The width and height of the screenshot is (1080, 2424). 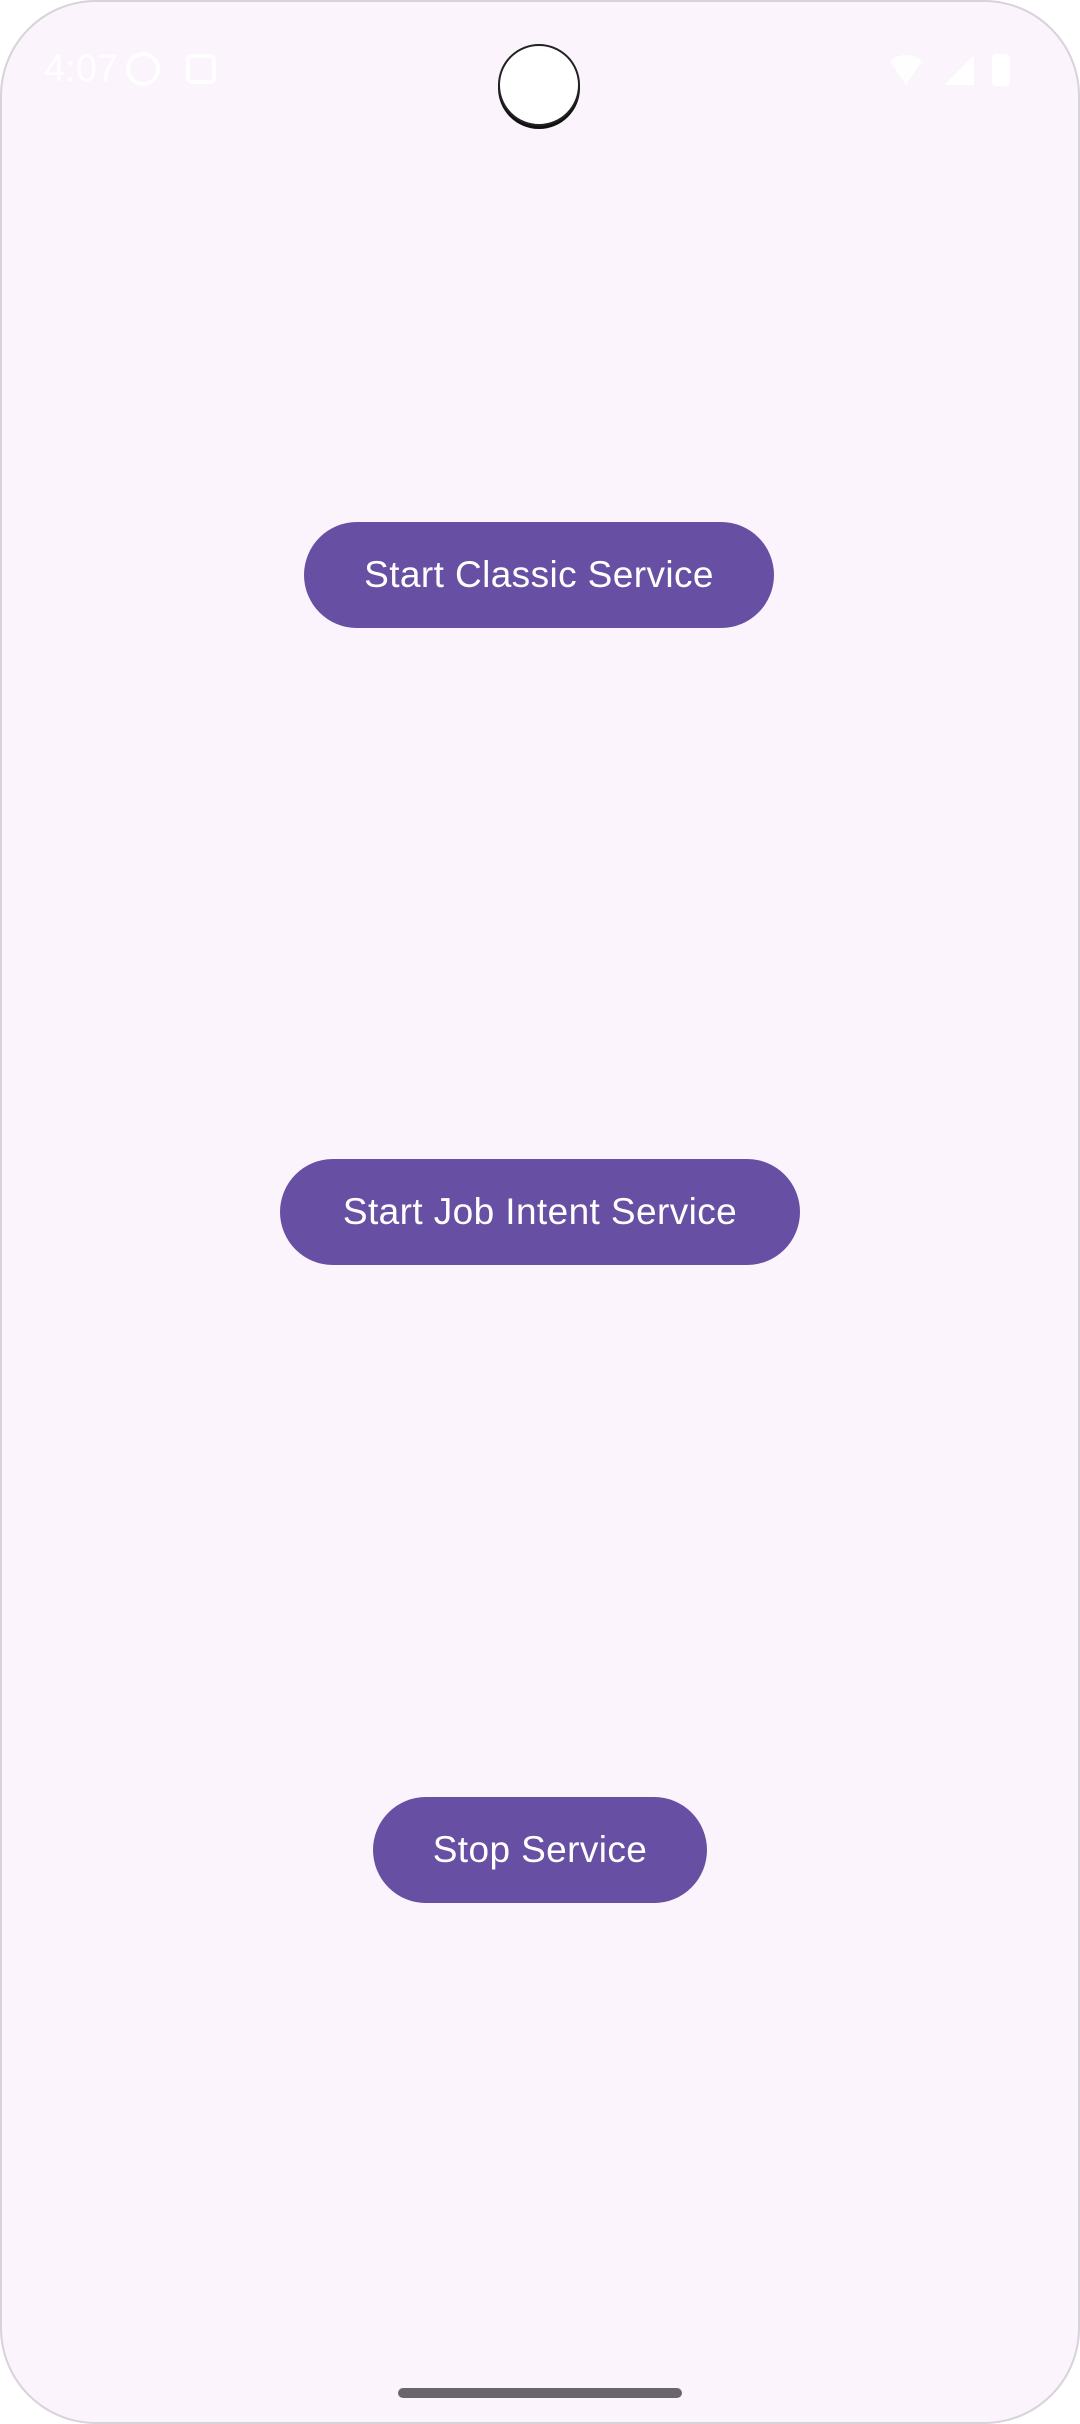 I want to click on start-job-intent-service-button: Start Job Intent Service, so click(x=540, y=1212).